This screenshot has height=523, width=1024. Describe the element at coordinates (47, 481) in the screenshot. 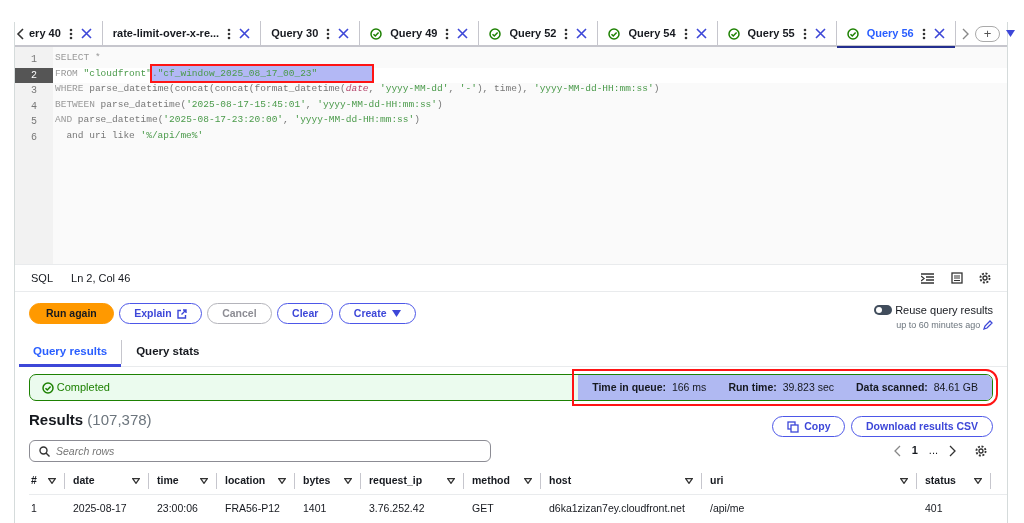

I see `column-header: #` at that location.